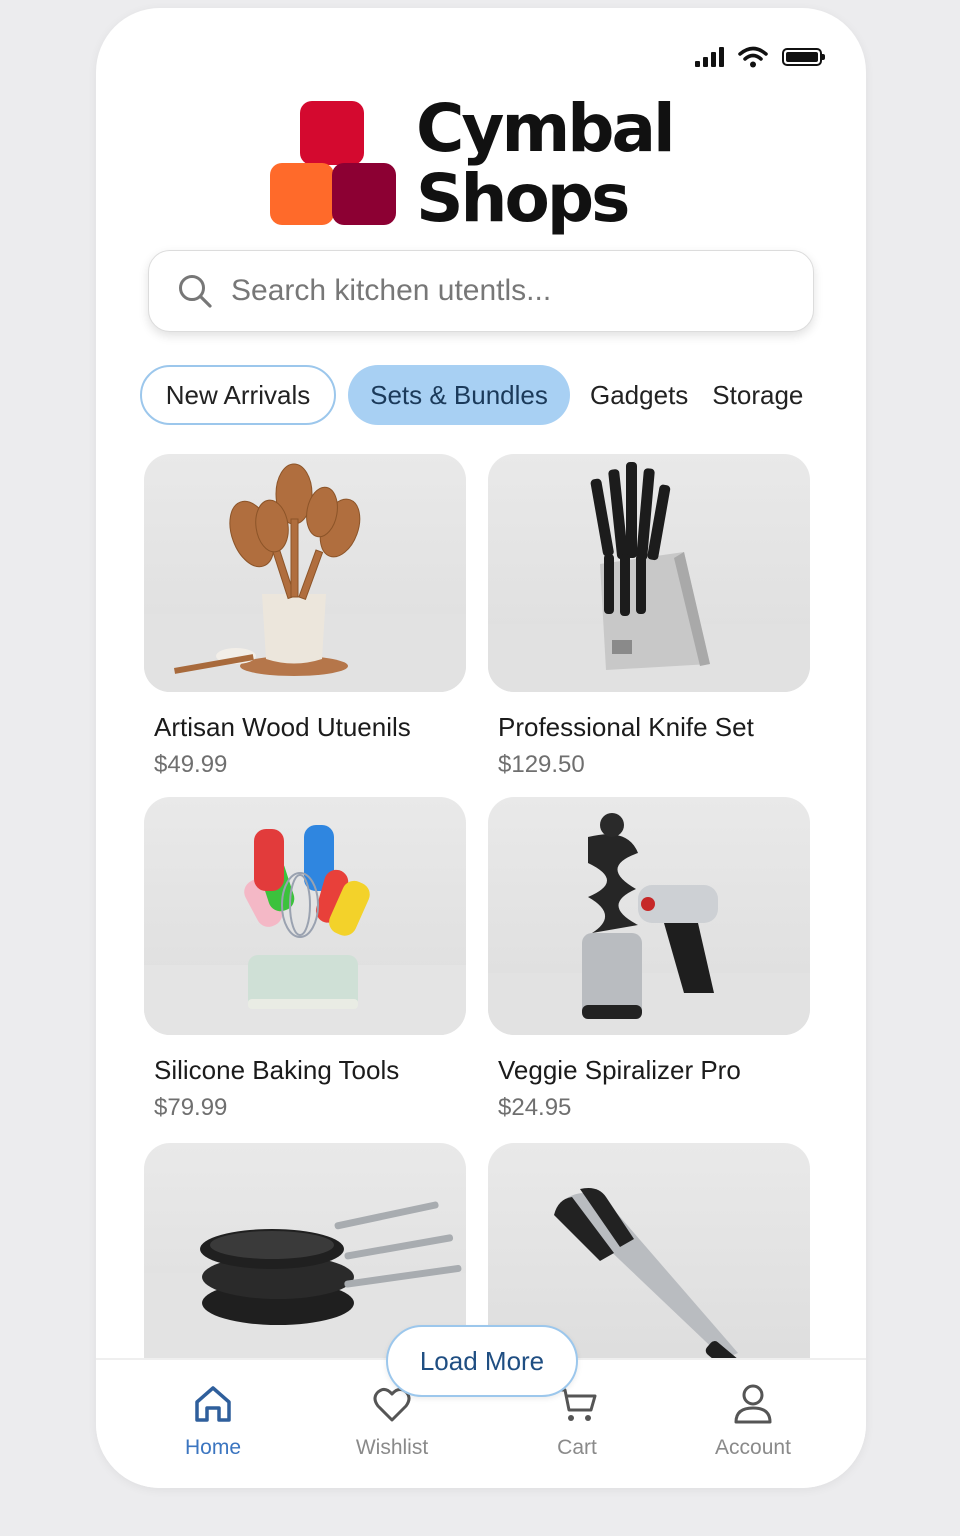 This screenshot has width=960, height=1536. I want to click on product-title: Silicone Baking Tools, so click(277, 1070).